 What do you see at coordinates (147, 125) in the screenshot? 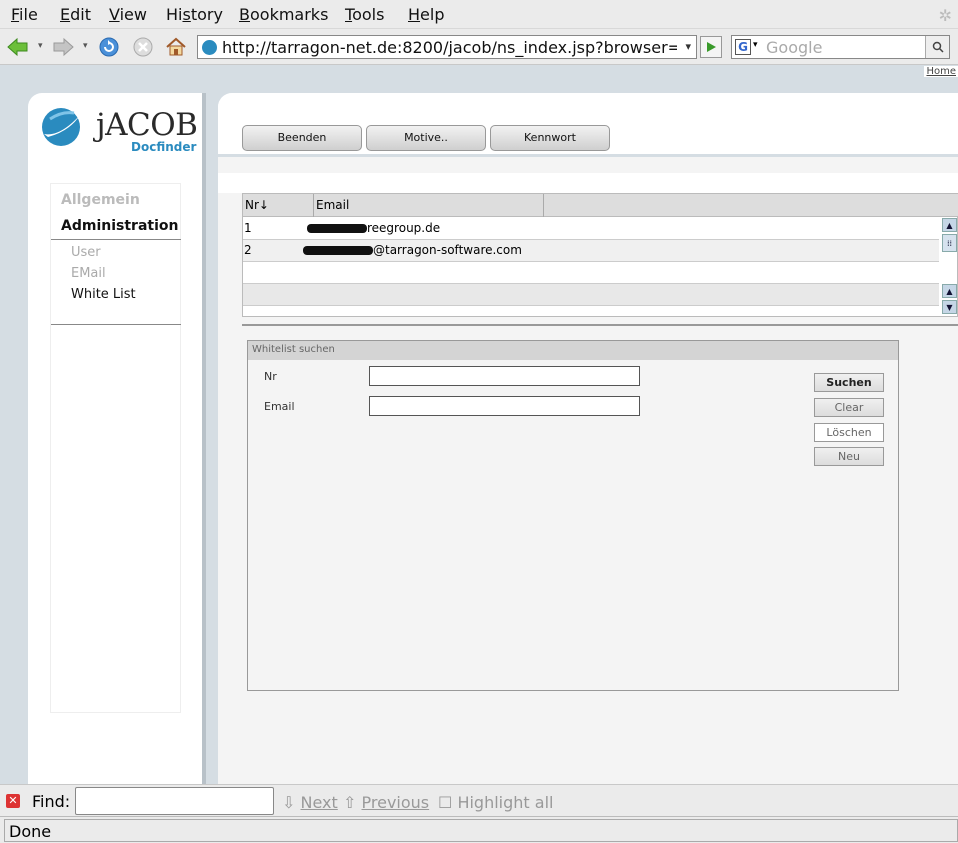
I see `logo-brand: jACOB` at bounding box center [147, 125].